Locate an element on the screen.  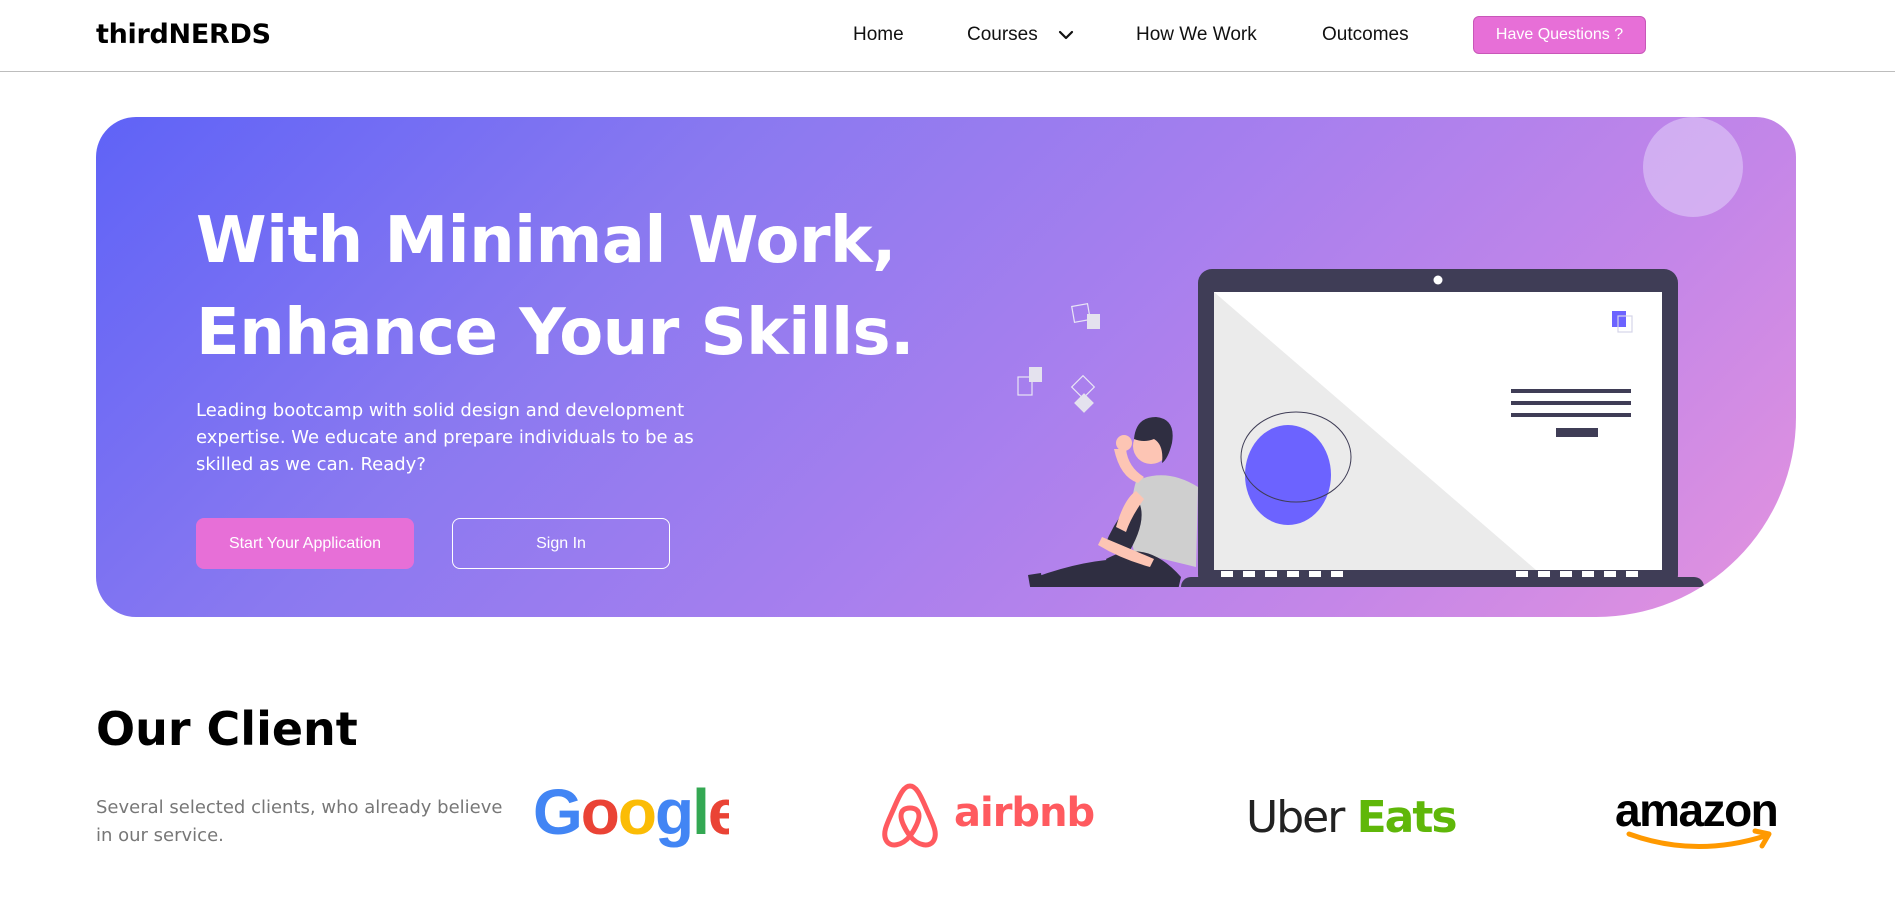
svg-text: amazon is located at coordinates (1696, 811).